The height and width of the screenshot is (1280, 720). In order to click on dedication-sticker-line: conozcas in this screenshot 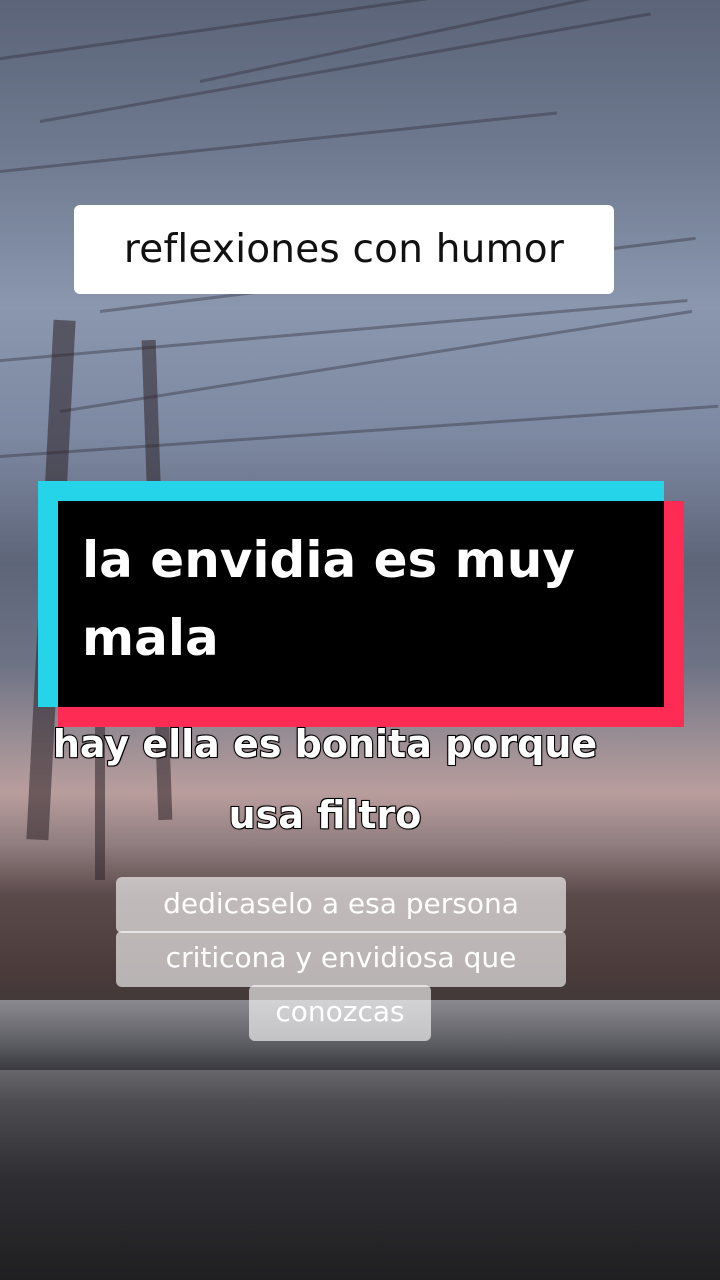, I will do `click(340, 1013)`.